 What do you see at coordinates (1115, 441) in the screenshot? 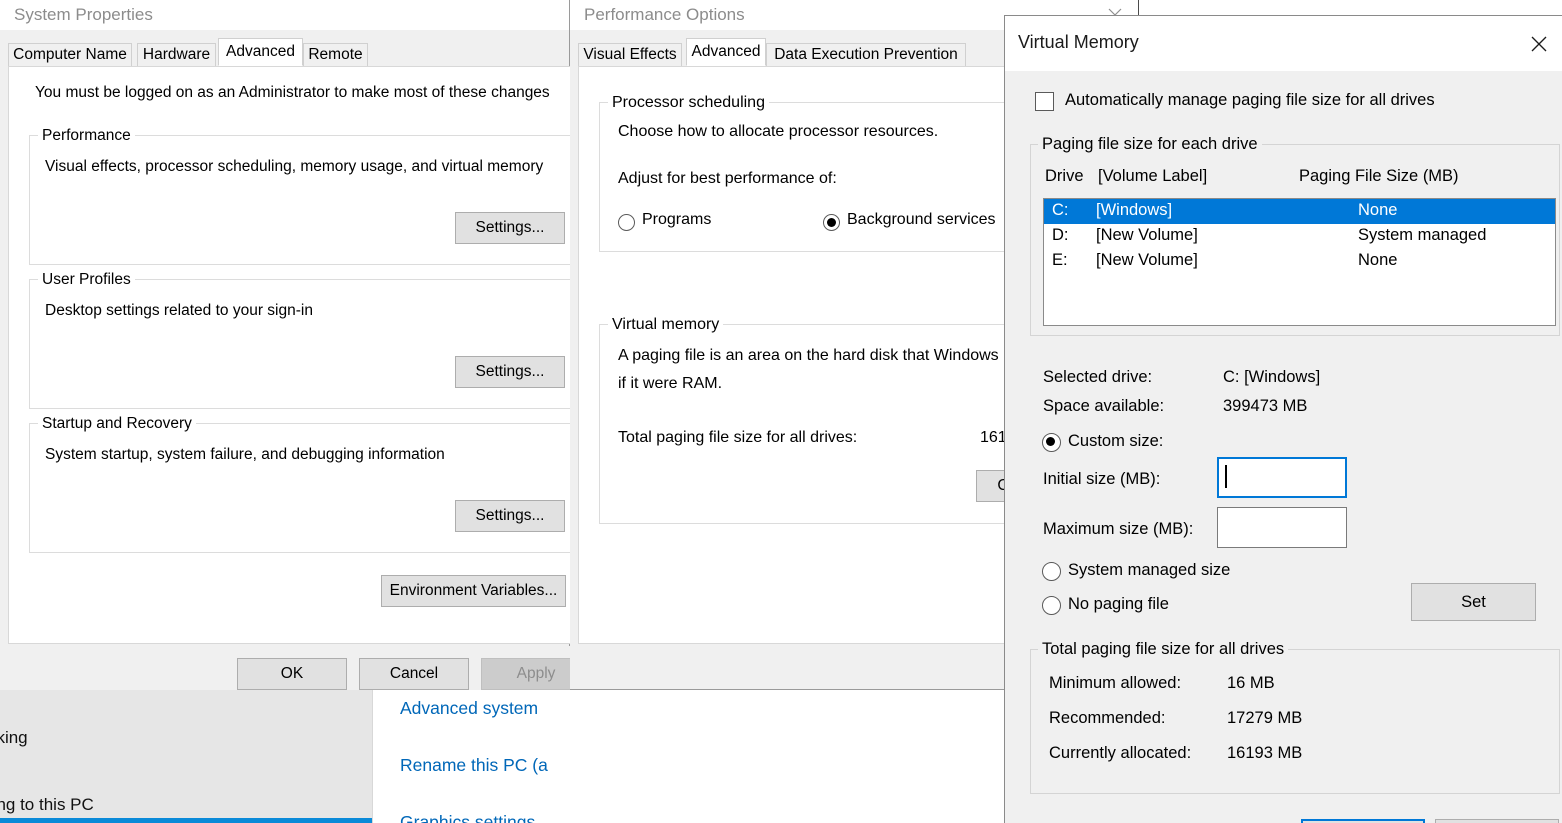
I see `radio-custom-size-label: Custom size:` at bounding box center [1115, 441].